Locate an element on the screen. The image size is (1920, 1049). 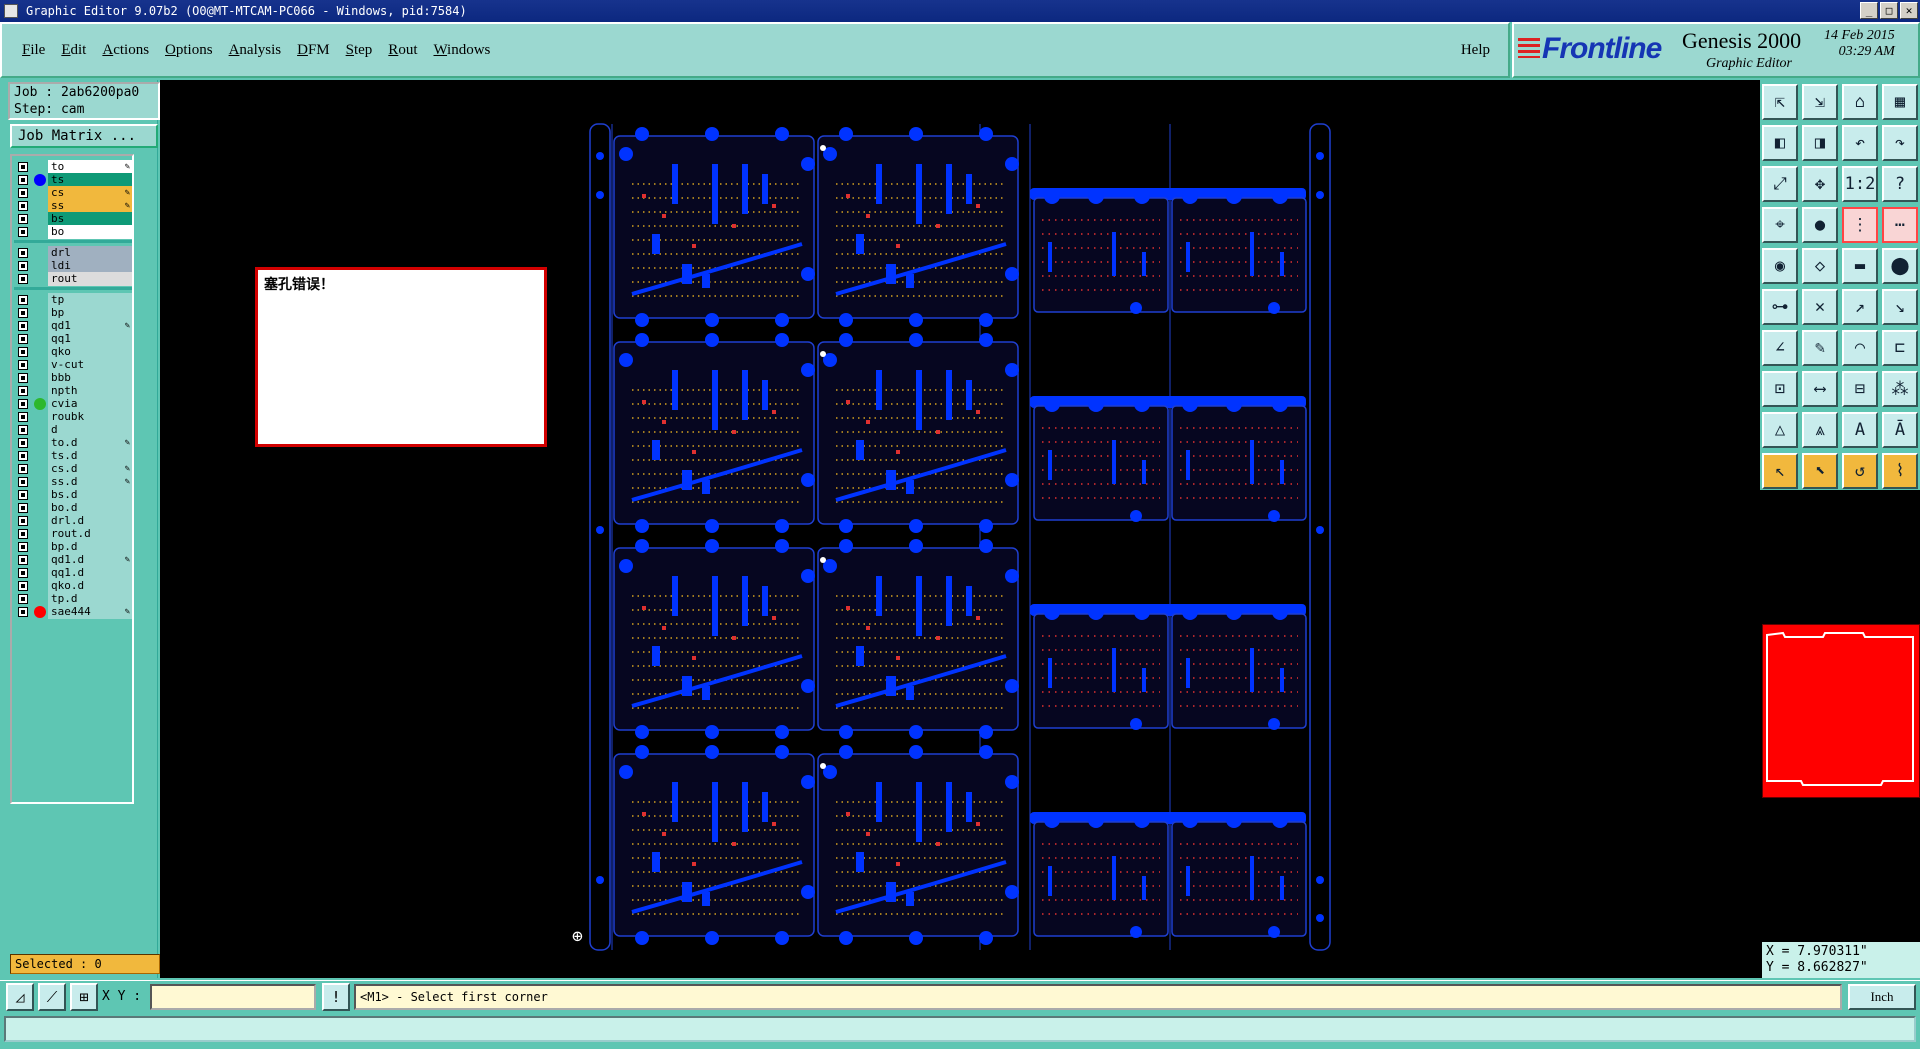
window-icon: ▦ is located at coordinates (1900, 102).